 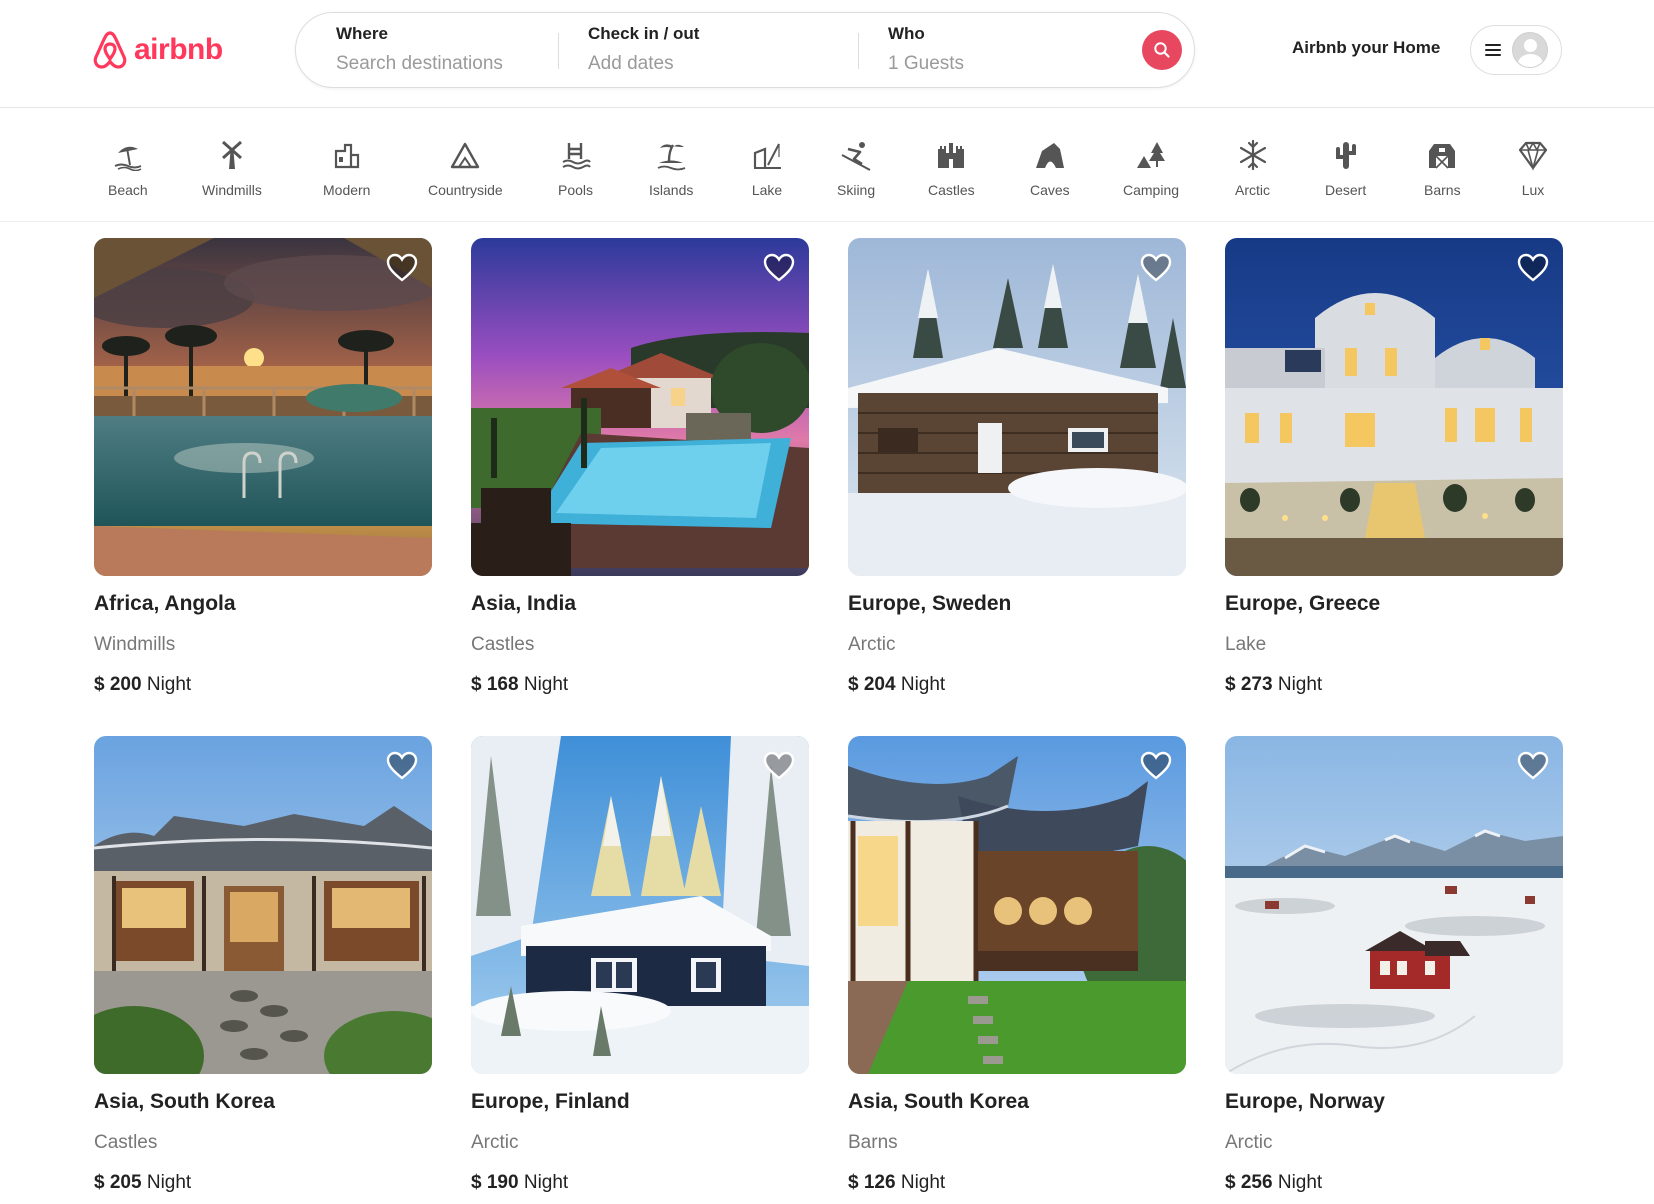 I want to click on airbnb-logo: airbnb, so click(x=157, y=50).